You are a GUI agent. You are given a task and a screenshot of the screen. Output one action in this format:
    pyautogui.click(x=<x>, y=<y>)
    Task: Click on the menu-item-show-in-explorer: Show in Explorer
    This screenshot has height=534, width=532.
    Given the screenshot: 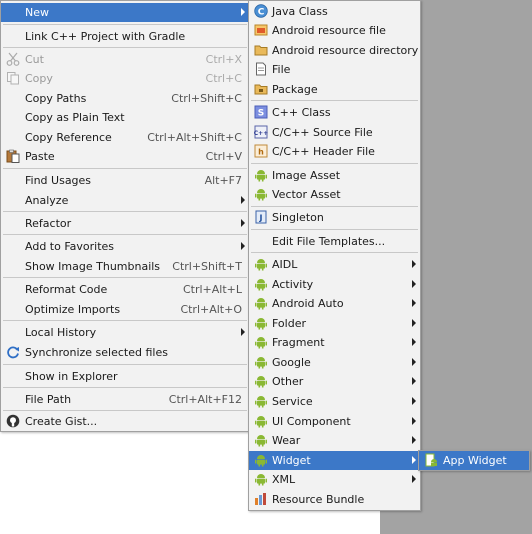 What is the action you would take?
    pyautogui.click(x=125, y=376)
    